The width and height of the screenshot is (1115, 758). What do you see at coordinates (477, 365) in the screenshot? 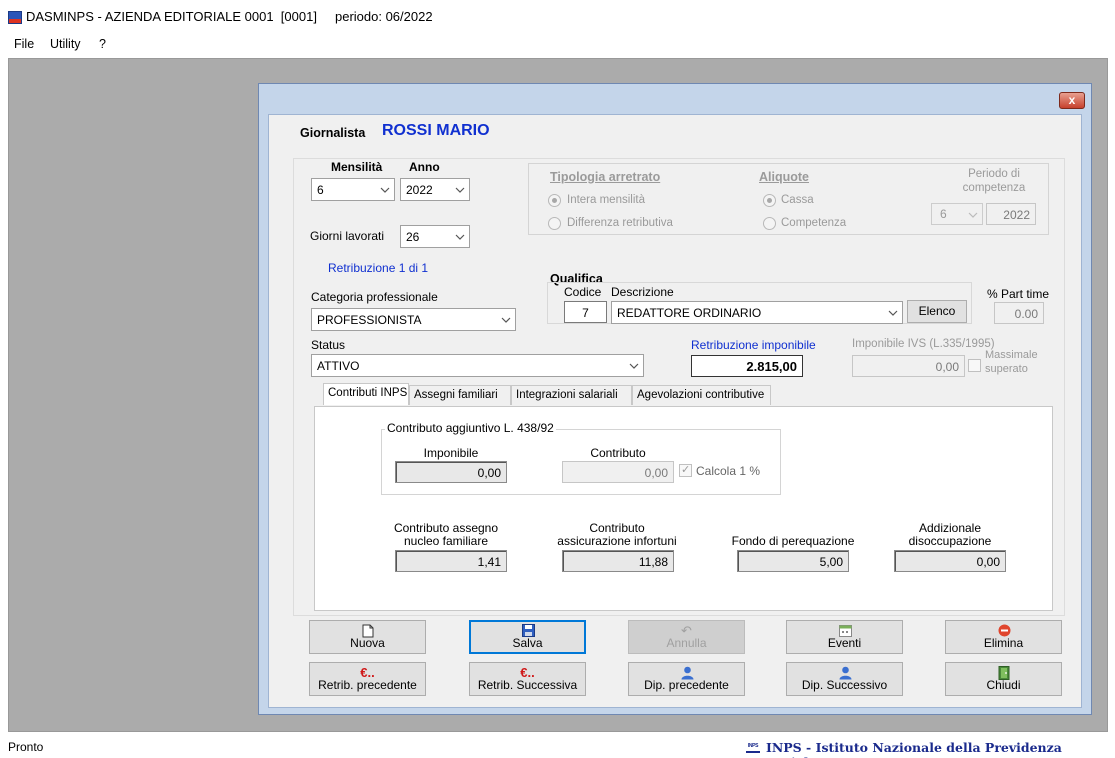
I see `status-select: ATTIVO` at bounding box center [477, 365].